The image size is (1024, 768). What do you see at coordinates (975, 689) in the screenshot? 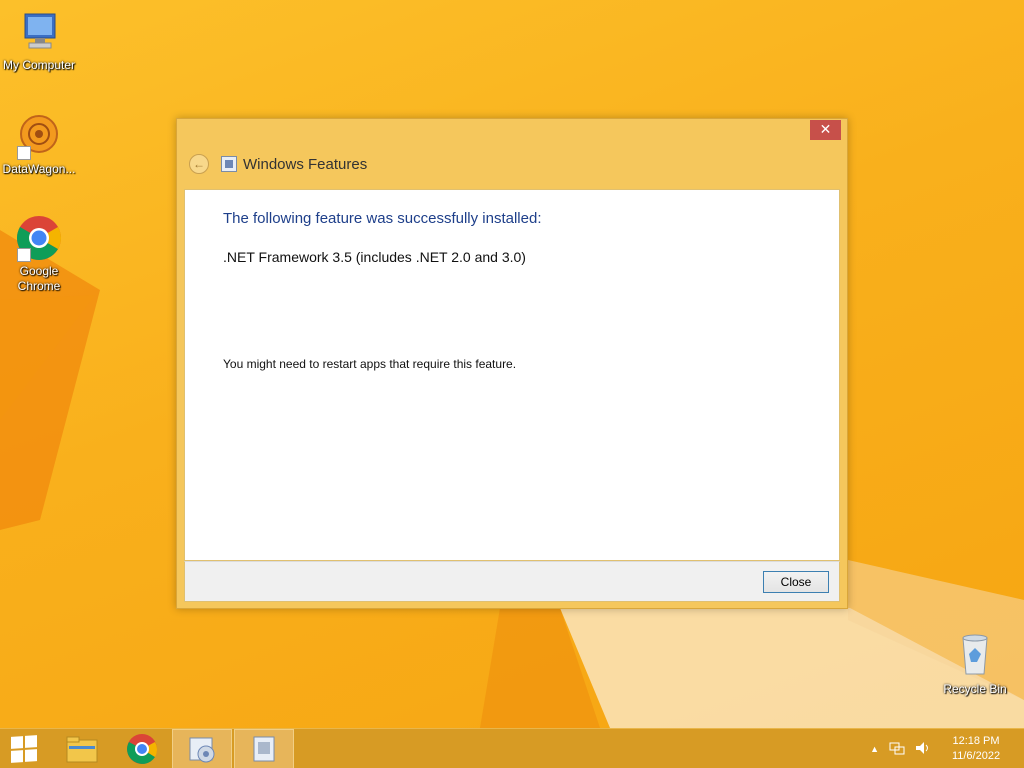
I see `desktop-icon-label: Recycle Bin` at bounding box center [975, 689].